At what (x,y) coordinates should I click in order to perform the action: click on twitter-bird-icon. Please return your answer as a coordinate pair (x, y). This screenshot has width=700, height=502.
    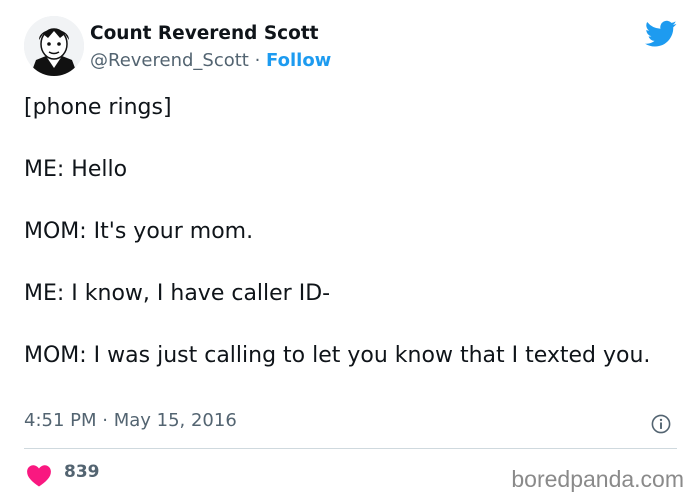
    Looking at the image, I should click on (661, 34).